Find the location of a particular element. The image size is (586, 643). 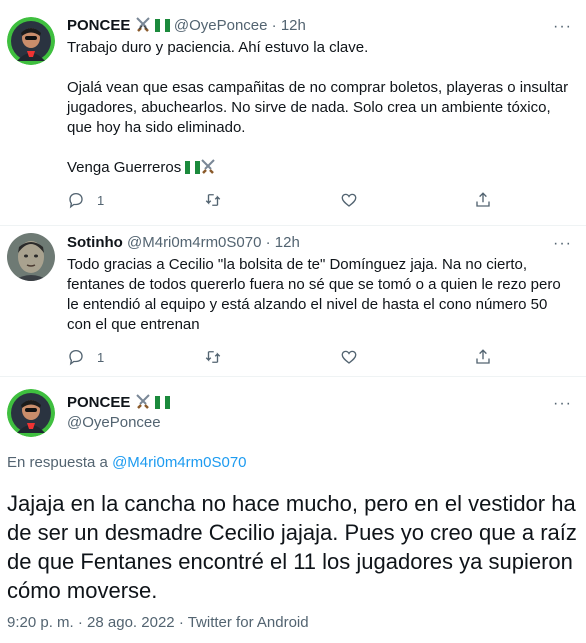

tweet-source: Twitter for Android is located at coordinates (248, 622).